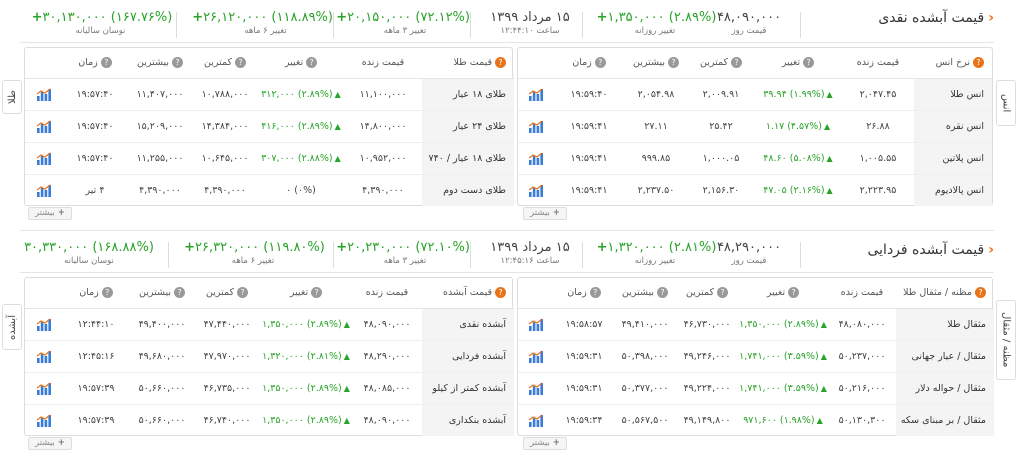 This screenshot has width=1024, height=454. I want to click on row-name: طلای ۱۸ عیار, so click(468, 94).